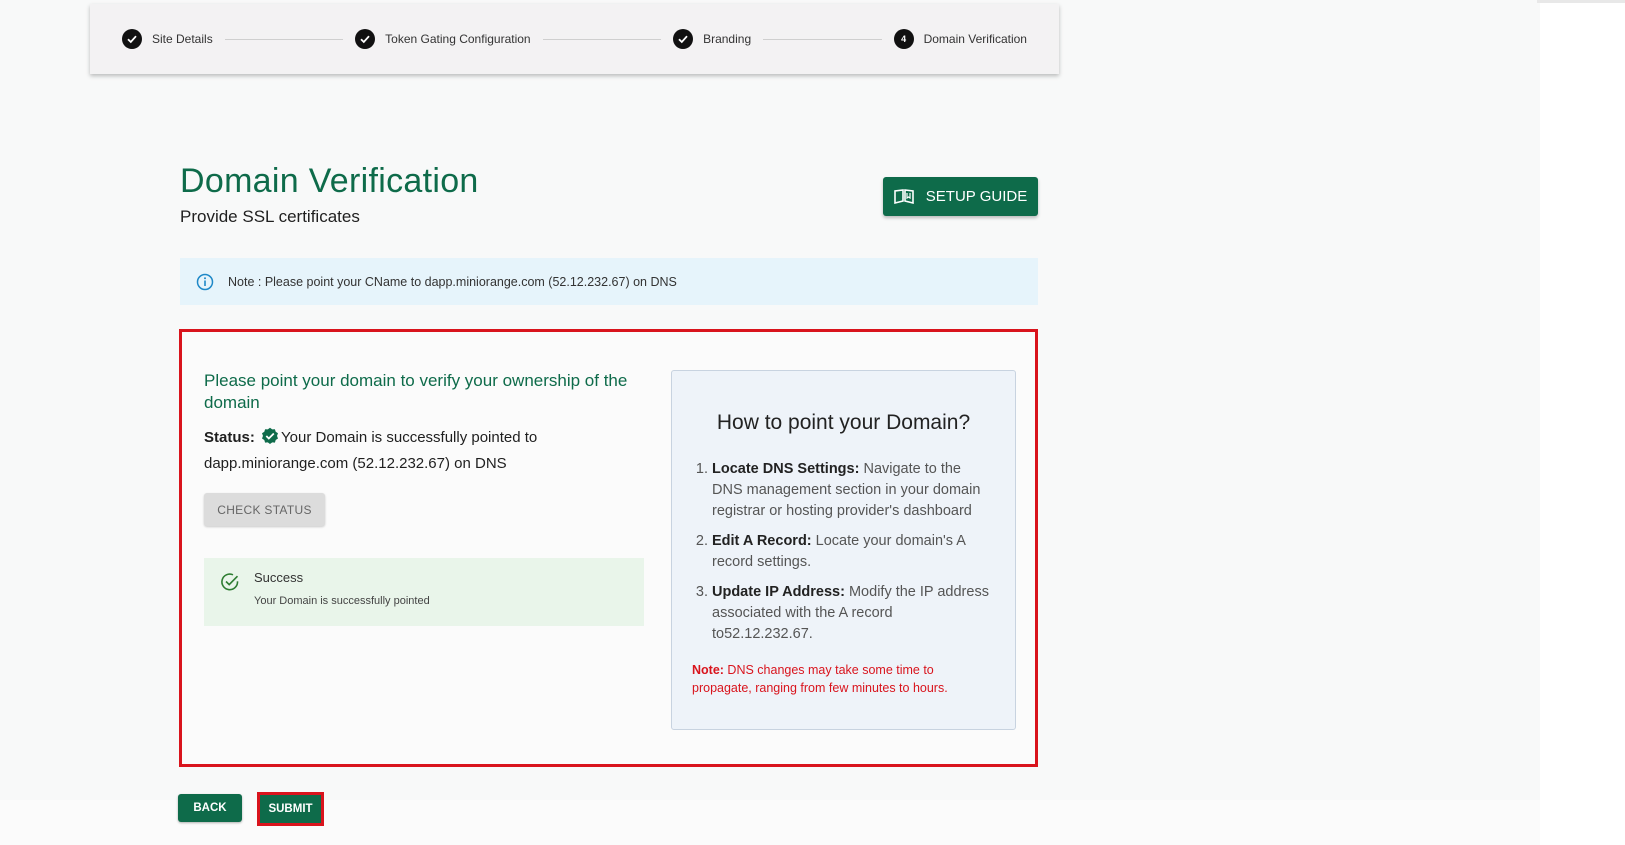 The height and width of the screenshot is (845, 1625). What do you see at coordinates (329, 181) in the screenshot?
I see `page-title: Domain Verification` at bounding box center [329, 181].